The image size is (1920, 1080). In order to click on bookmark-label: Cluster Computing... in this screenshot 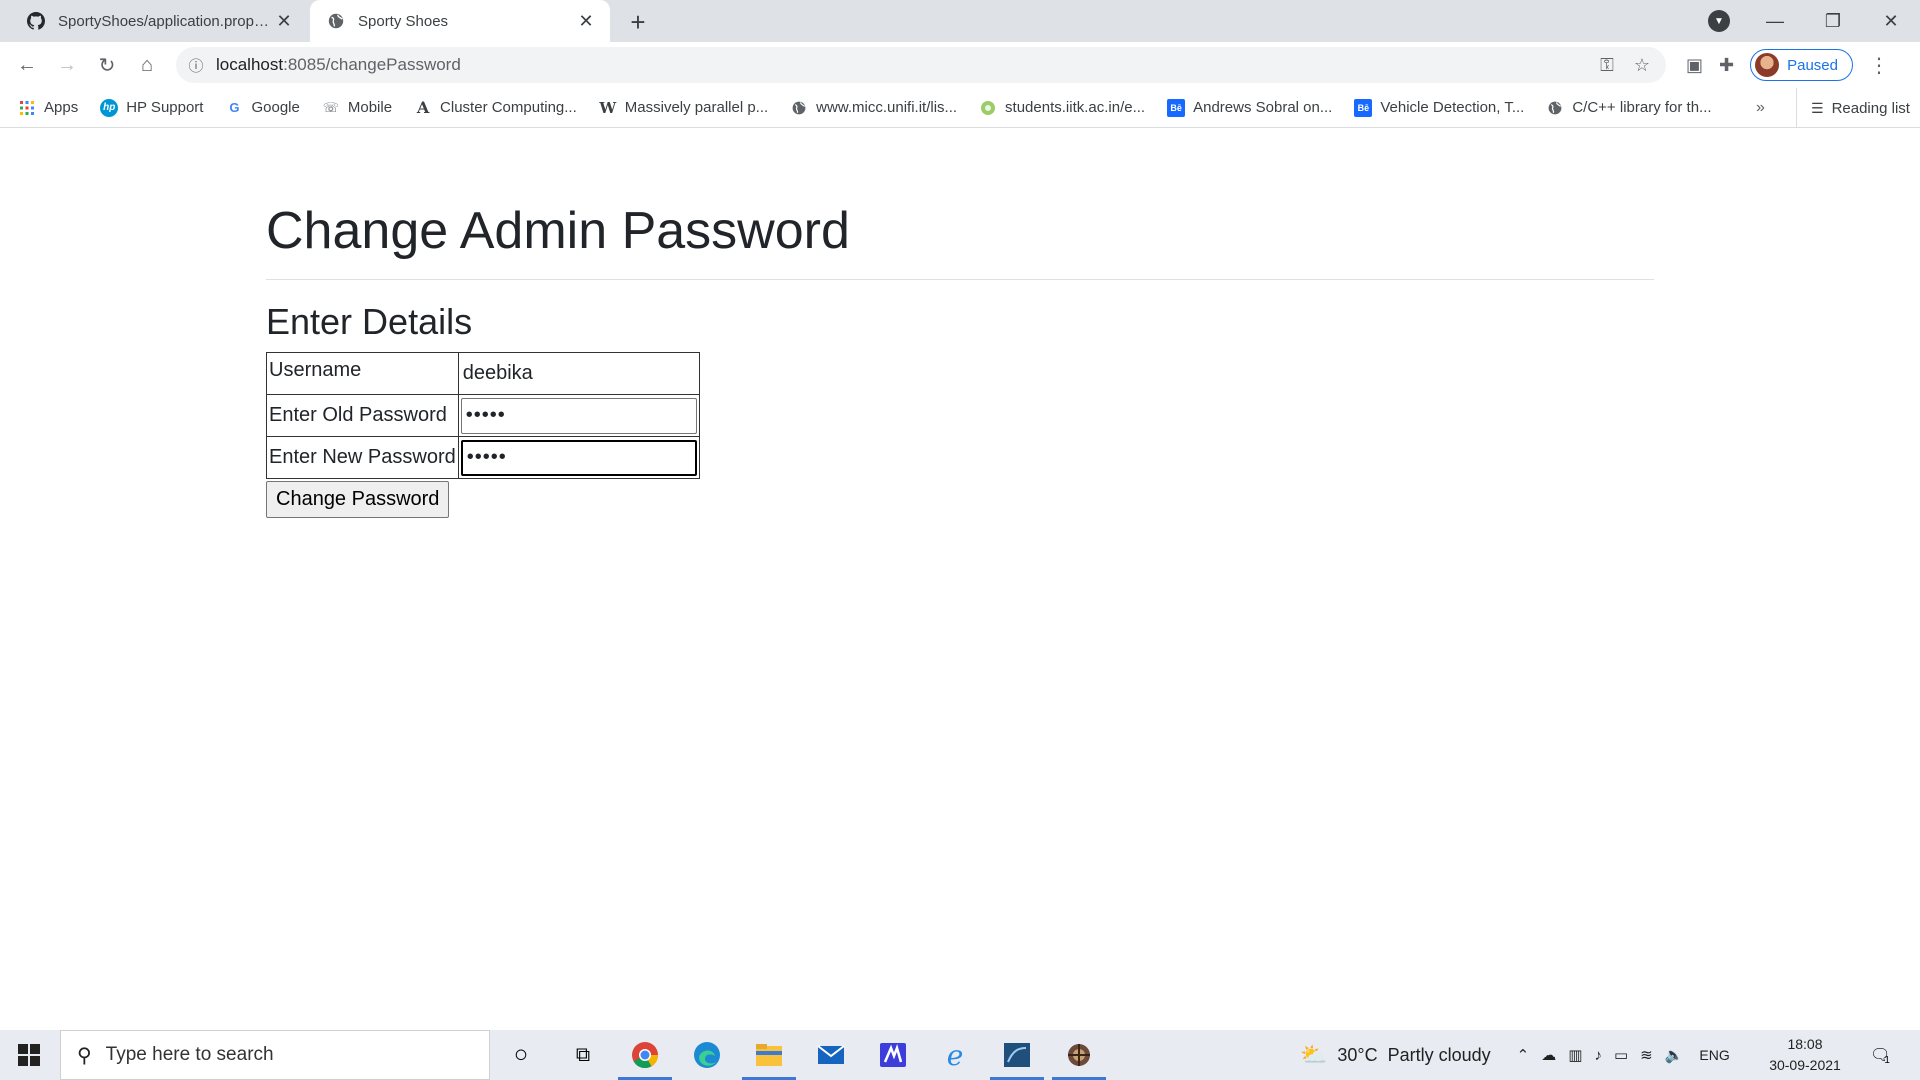, I will do `click(508, 107)`.